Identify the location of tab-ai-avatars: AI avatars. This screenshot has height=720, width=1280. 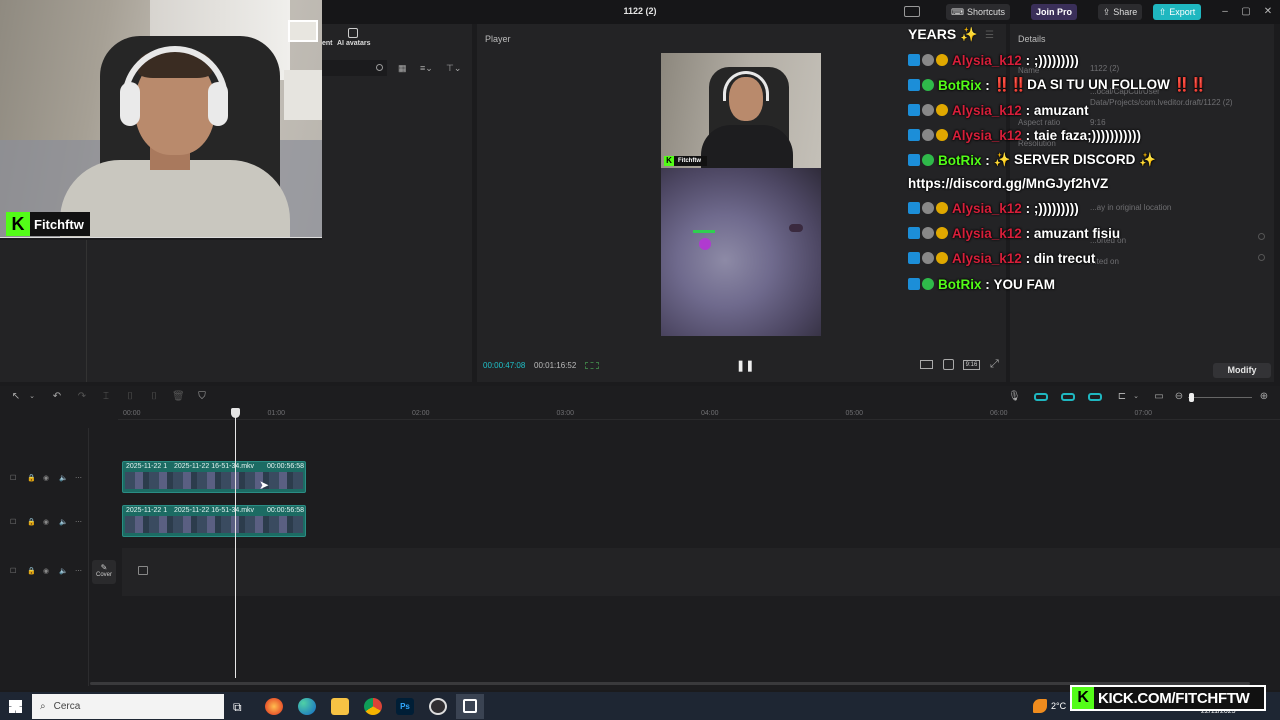
(353, 43).